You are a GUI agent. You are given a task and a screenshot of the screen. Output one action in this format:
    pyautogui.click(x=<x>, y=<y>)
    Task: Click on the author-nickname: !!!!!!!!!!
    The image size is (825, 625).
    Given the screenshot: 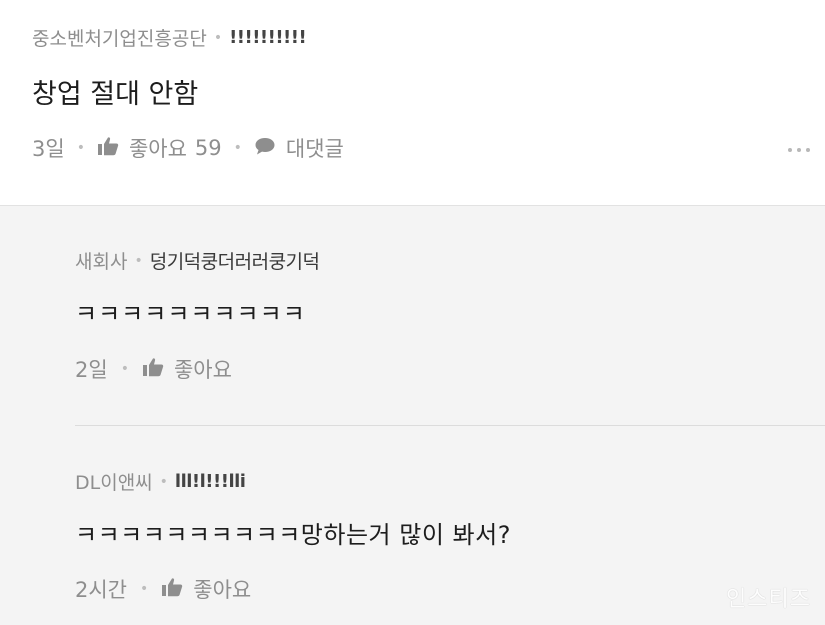 What is the action you would take?
    pyautogui.click(x=268, y=37)
    